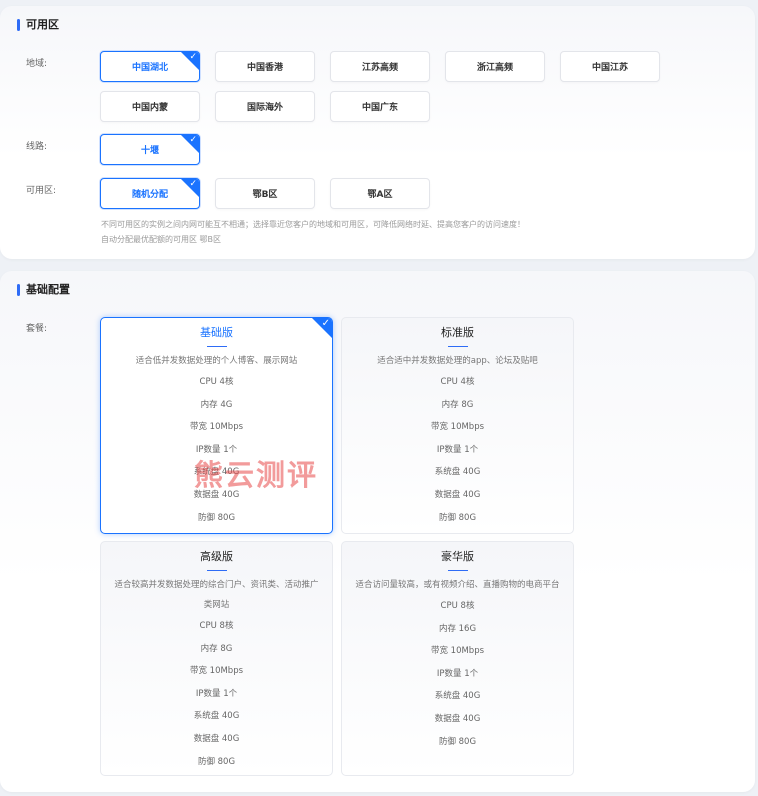 This screenshot has height=796, width=758. I want to click on zone-option-e-a: 鄂A区, so click(380, 193).